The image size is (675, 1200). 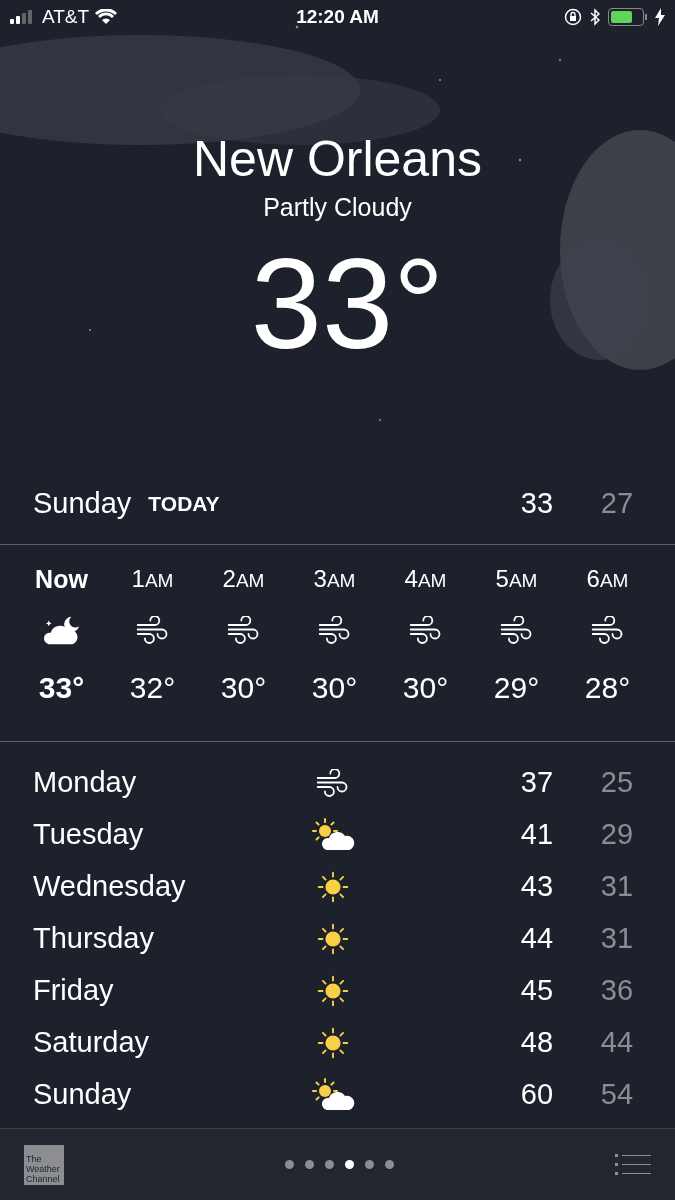 What do you see at coordinates (152, 688) in the screenshot?
I see `hour-temperature: 32°` at bounding box center [152, 688].